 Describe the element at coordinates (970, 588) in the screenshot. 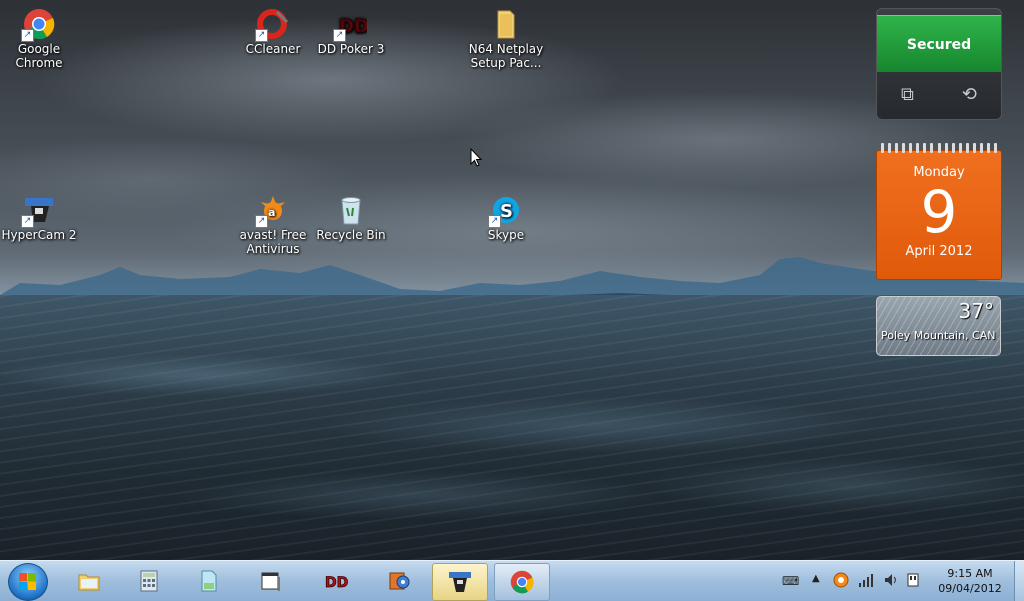

I see `clock-date: 09/04/2012` at that location.